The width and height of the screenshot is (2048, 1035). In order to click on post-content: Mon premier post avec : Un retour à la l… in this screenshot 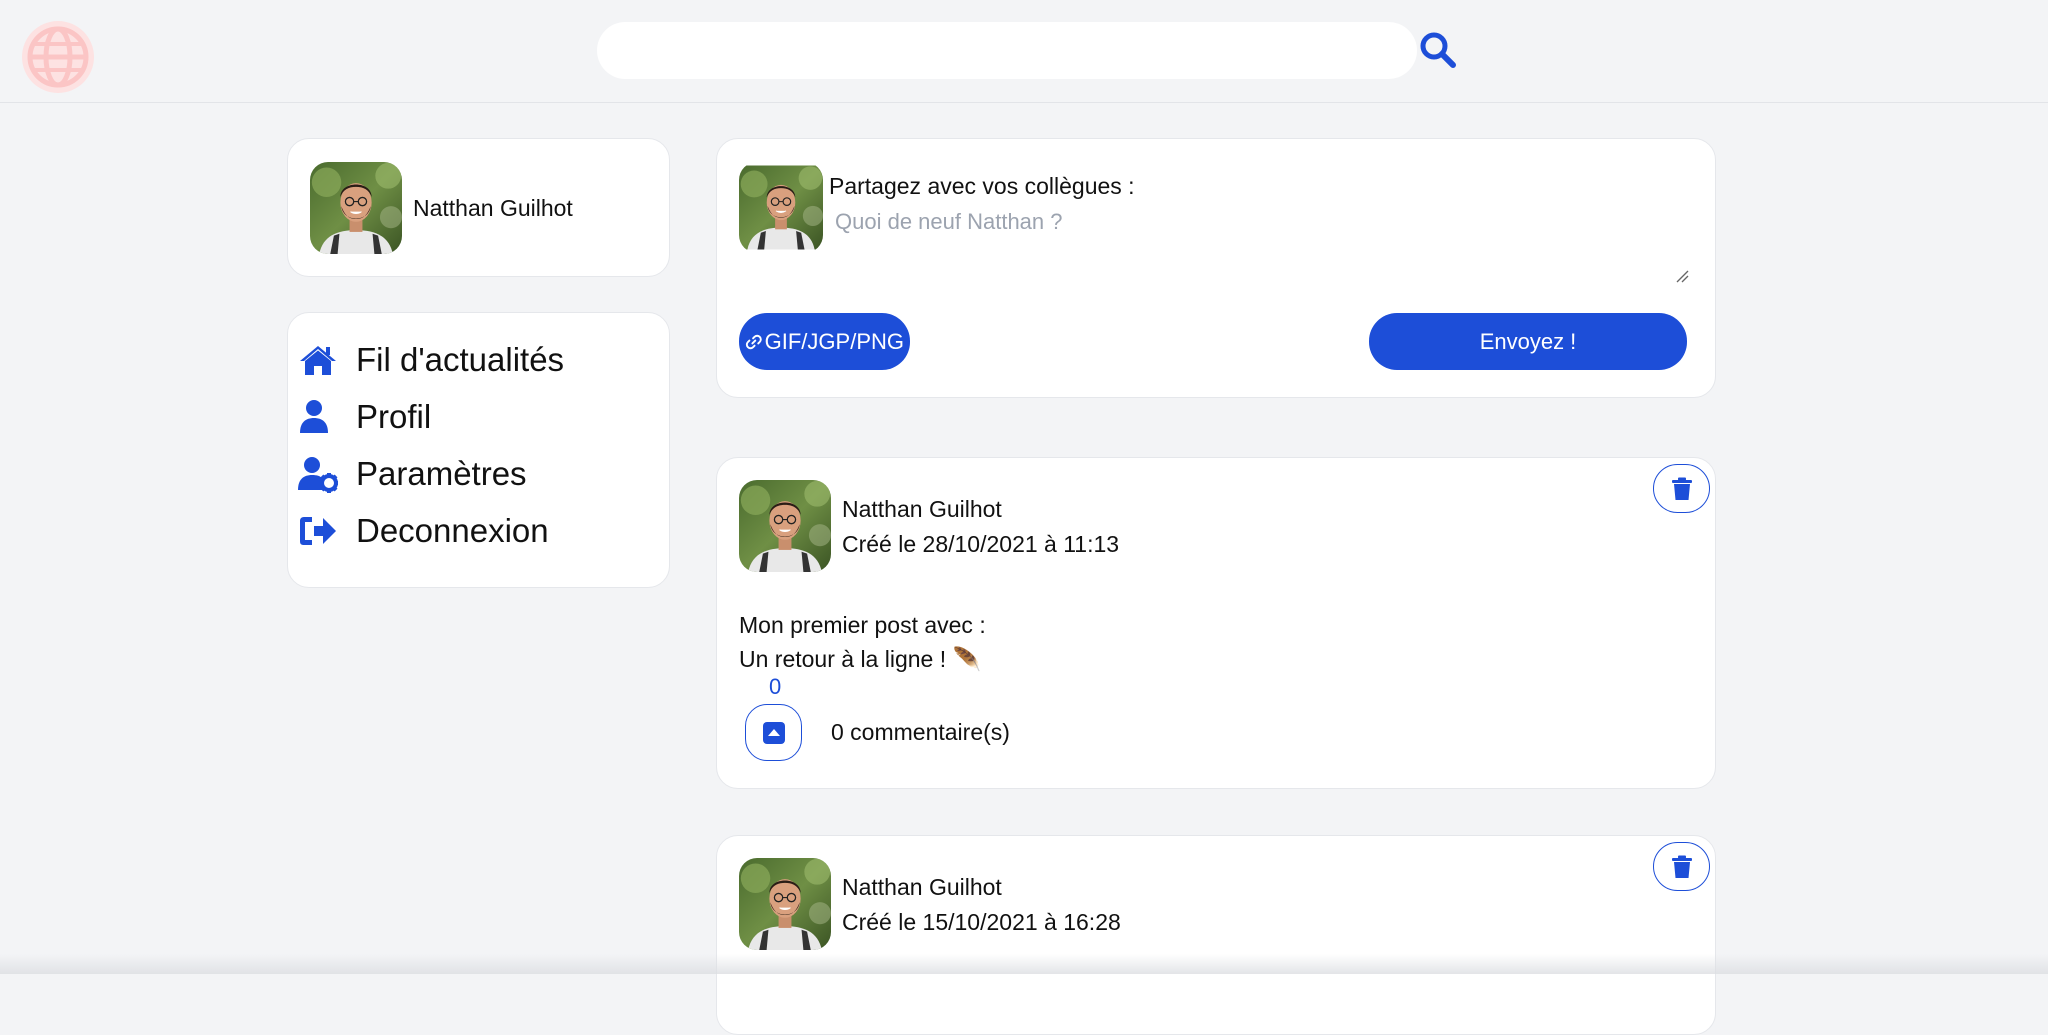, I will do `click(862, 642)`.